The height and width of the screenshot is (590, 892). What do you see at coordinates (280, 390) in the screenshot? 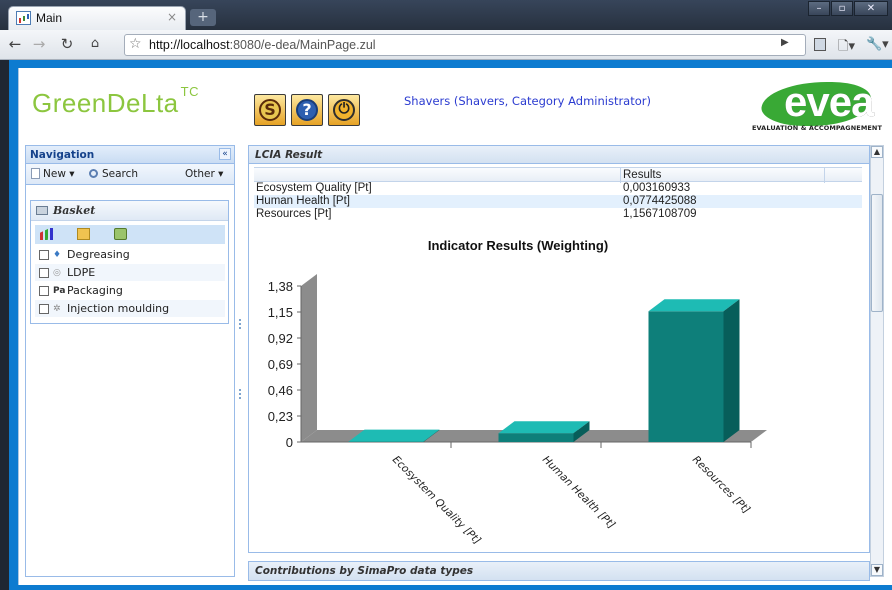
I see `y-tick-label: 0,46` at bounding box center [280, 390].